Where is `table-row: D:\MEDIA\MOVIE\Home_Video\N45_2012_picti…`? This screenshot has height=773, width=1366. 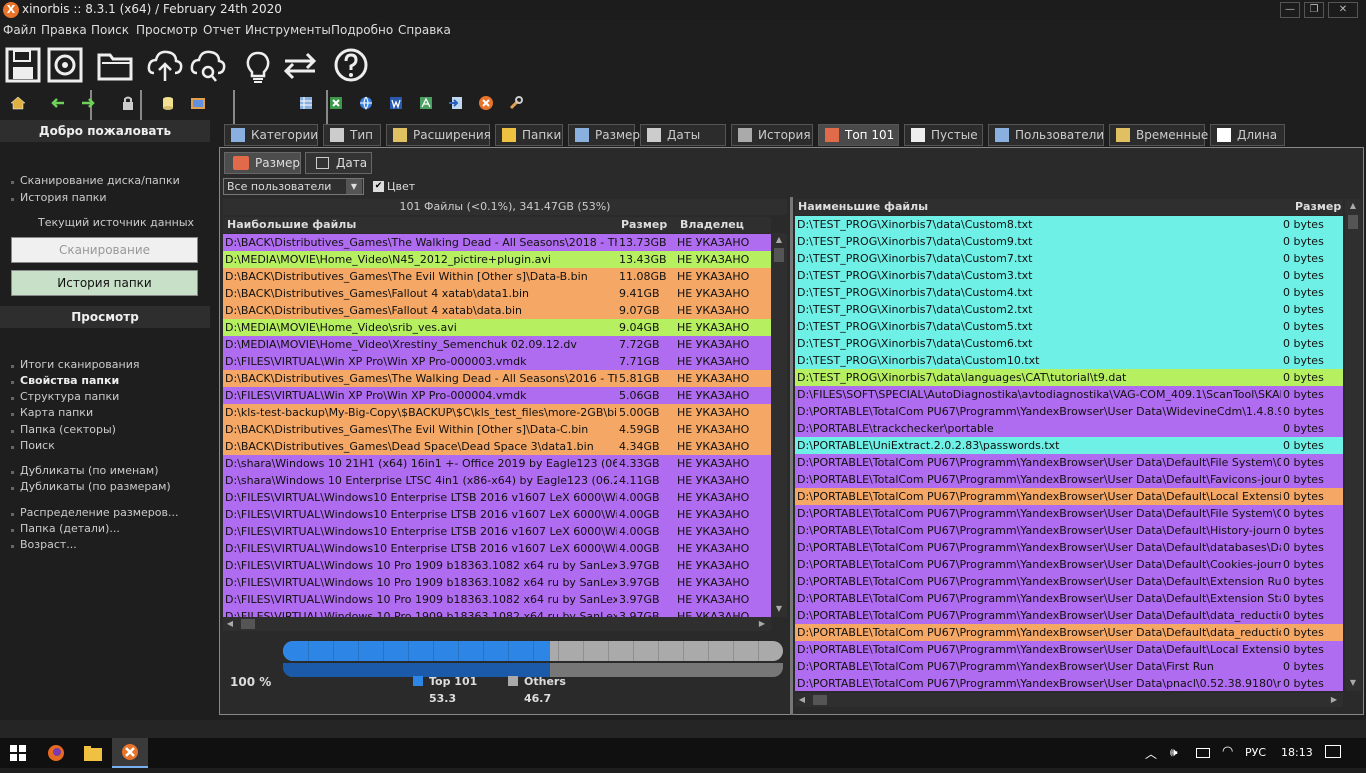 table-row: D:\MEDIA\MOVIE\Home_Video\N45_2012_picti… is located at coordinates (497, 259).